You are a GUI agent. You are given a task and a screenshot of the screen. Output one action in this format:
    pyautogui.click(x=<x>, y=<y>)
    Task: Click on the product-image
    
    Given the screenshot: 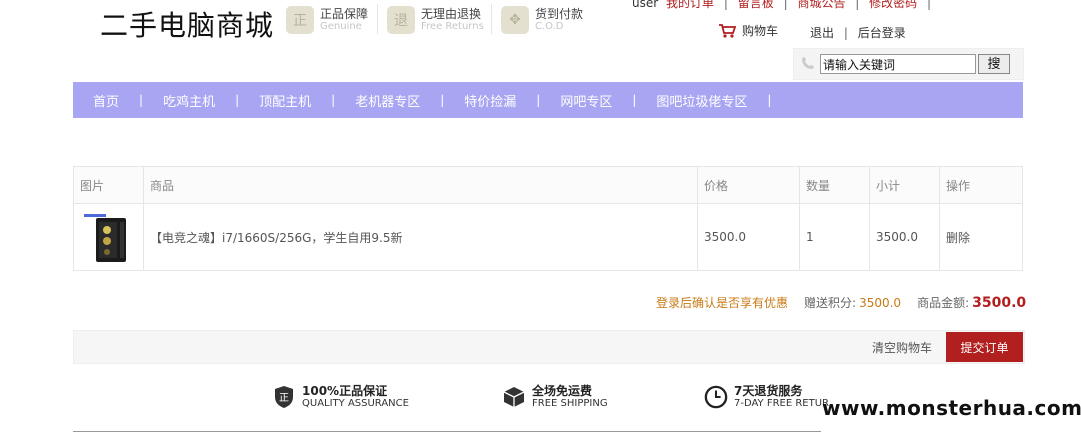 What is the action you would take?
    pyautogui.click(x=107, y=237)
    